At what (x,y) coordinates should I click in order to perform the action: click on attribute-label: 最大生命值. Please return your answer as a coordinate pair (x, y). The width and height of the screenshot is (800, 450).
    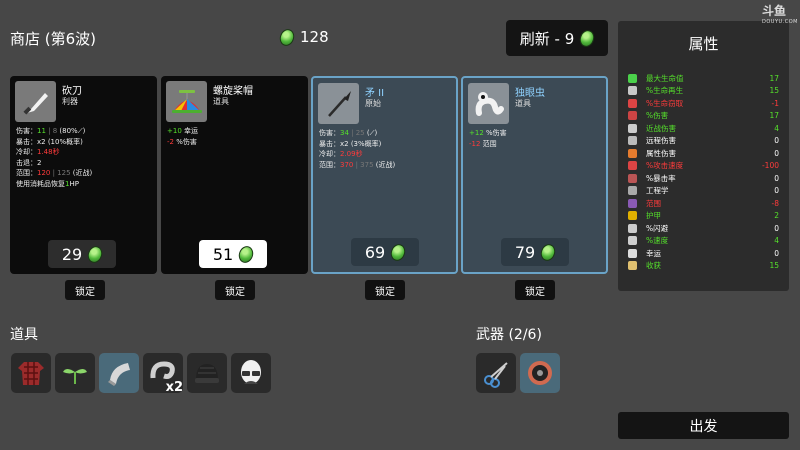
    Looking at the image, I should click on (665, 78).